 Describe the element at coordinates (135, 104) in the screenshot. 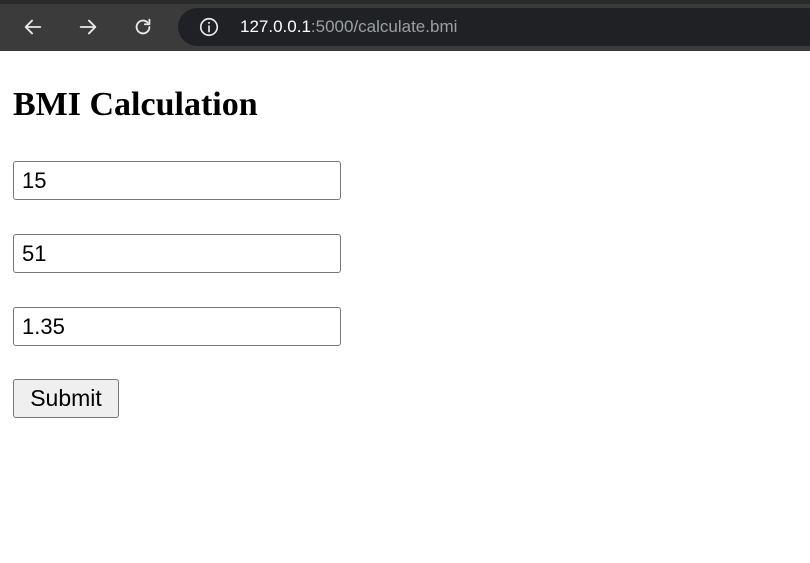

I see `page-title: BMI Calculation` at that location.